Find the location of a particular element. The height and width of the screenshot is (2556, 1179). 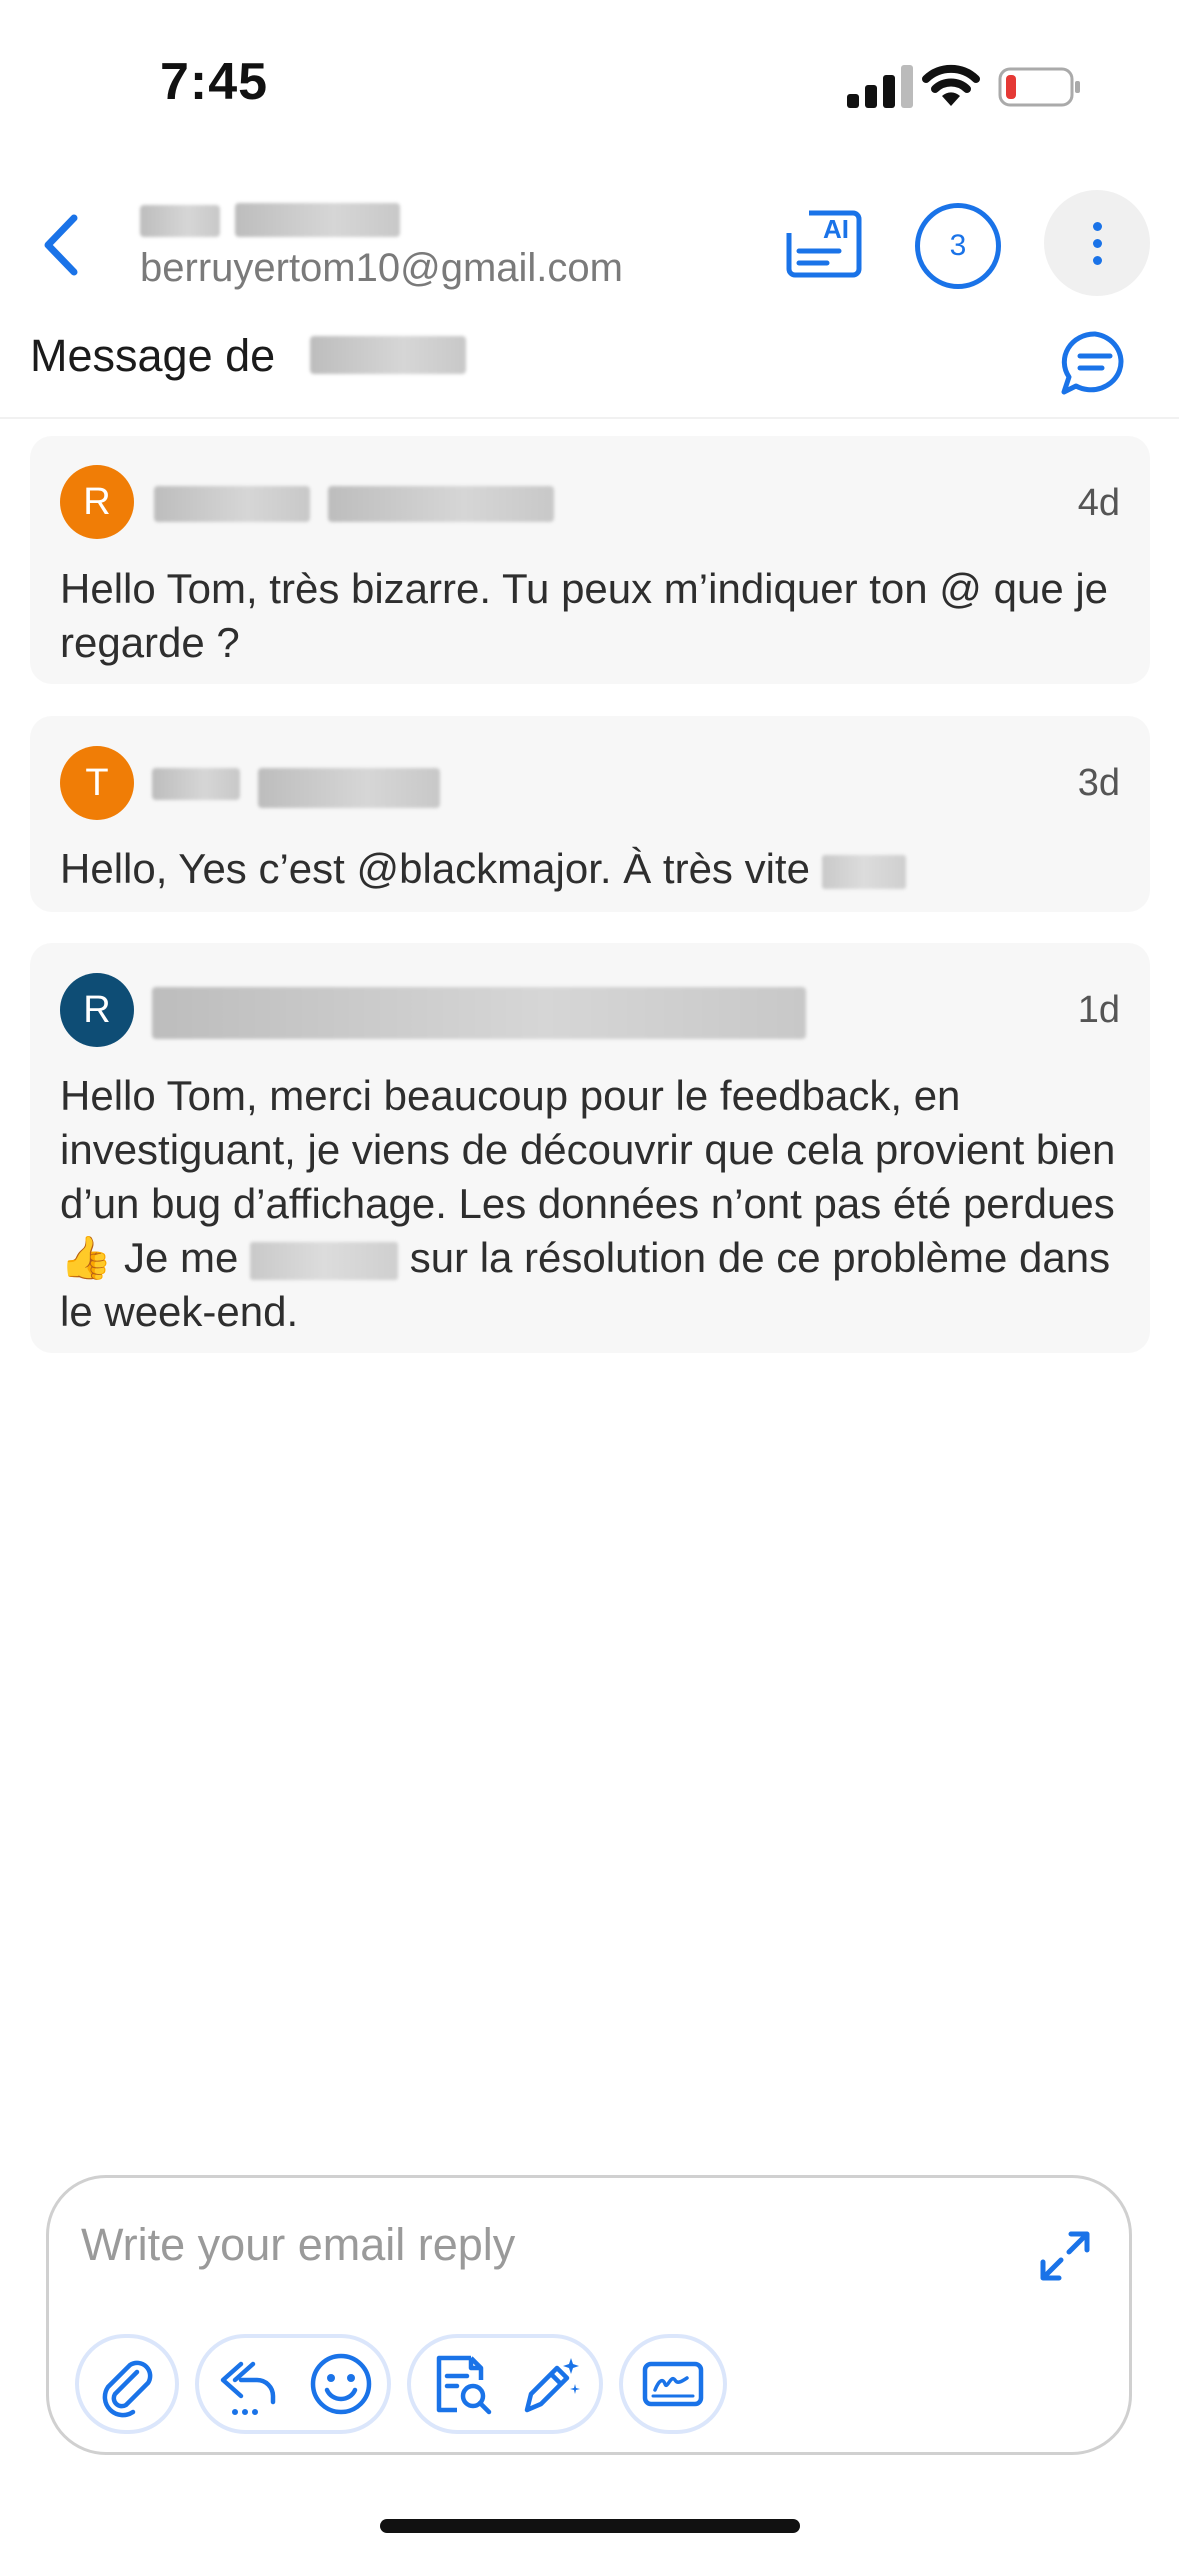

signature-icon is located at coordinates (673, 2384).